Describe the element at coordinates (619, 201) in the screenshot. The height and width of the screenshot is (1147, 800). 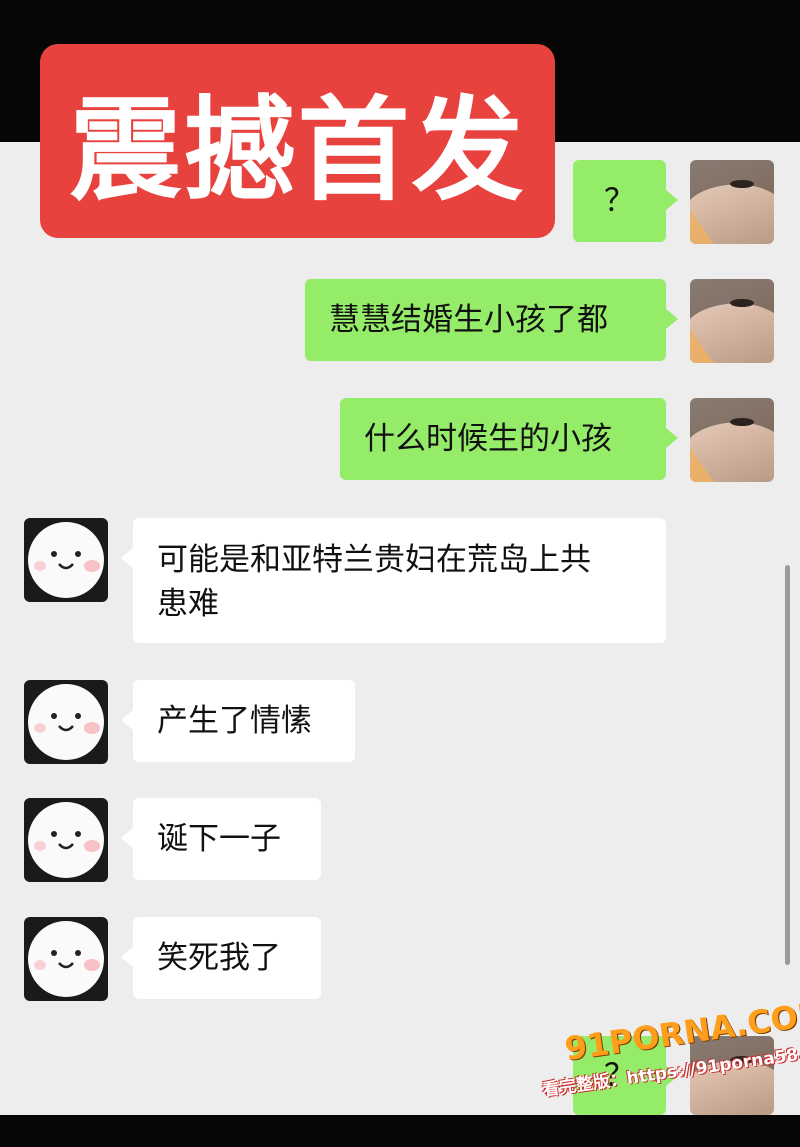
I see `message-text: ？` at that location.